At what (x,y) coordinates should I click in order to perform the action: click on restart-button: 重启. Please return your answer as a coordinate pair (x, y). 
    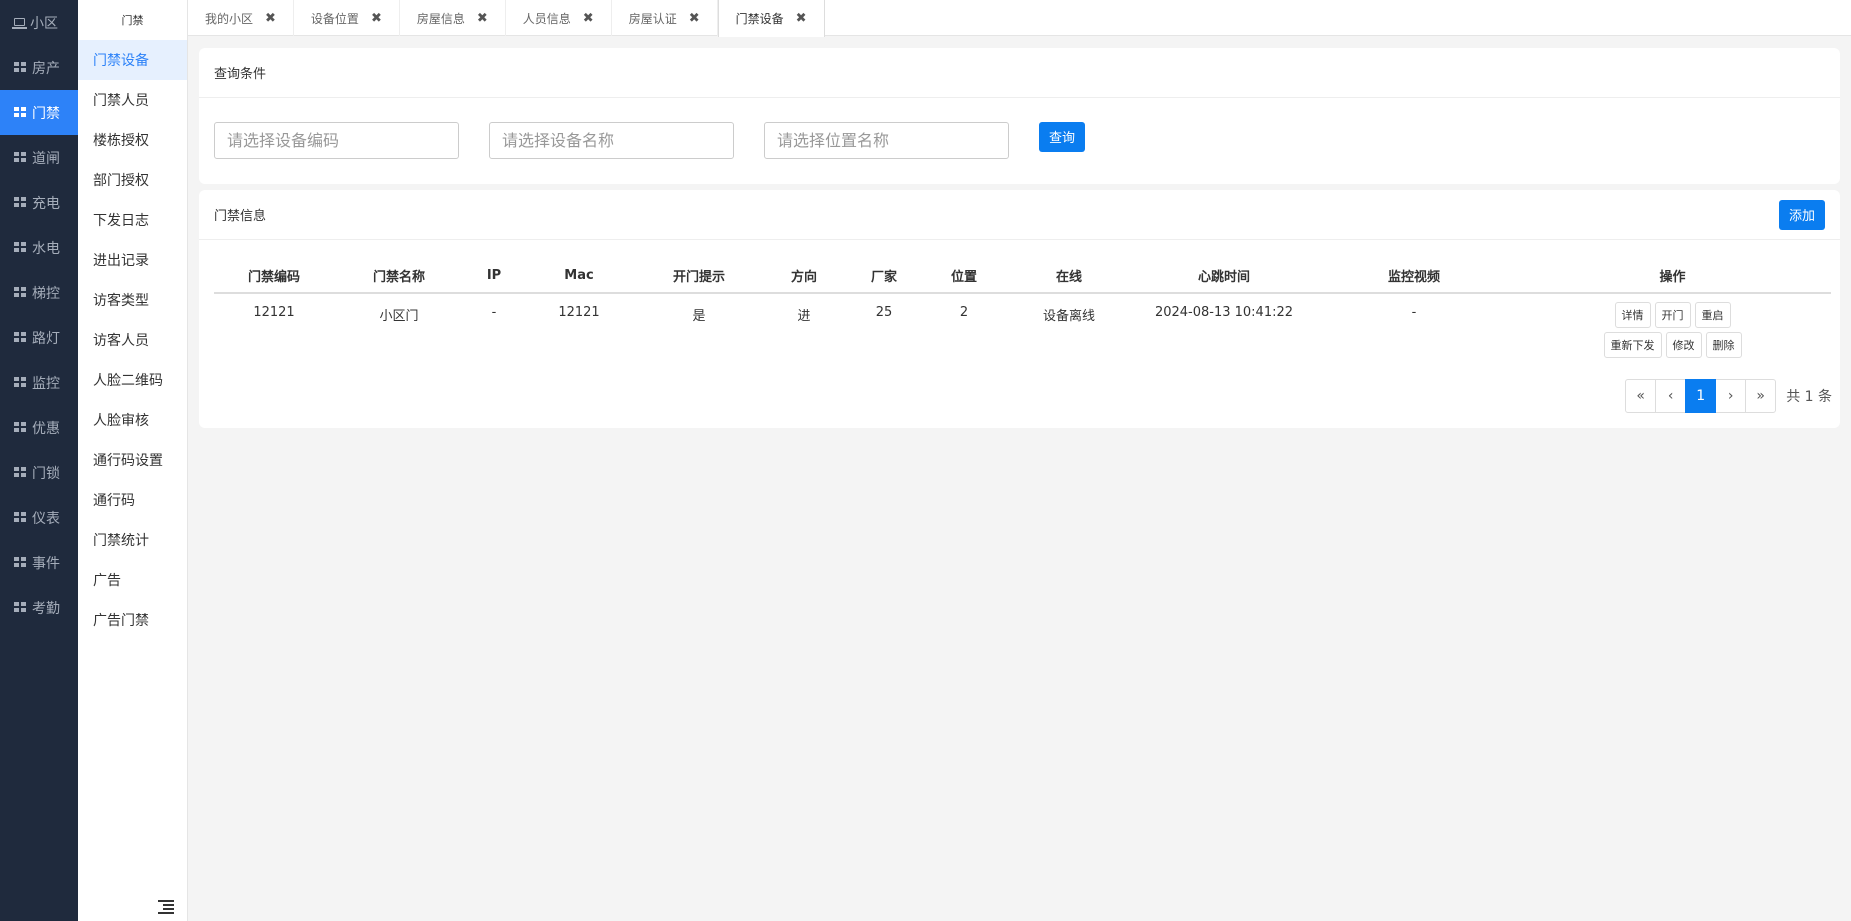
    Looking at the image, I should click on (1712, 315).